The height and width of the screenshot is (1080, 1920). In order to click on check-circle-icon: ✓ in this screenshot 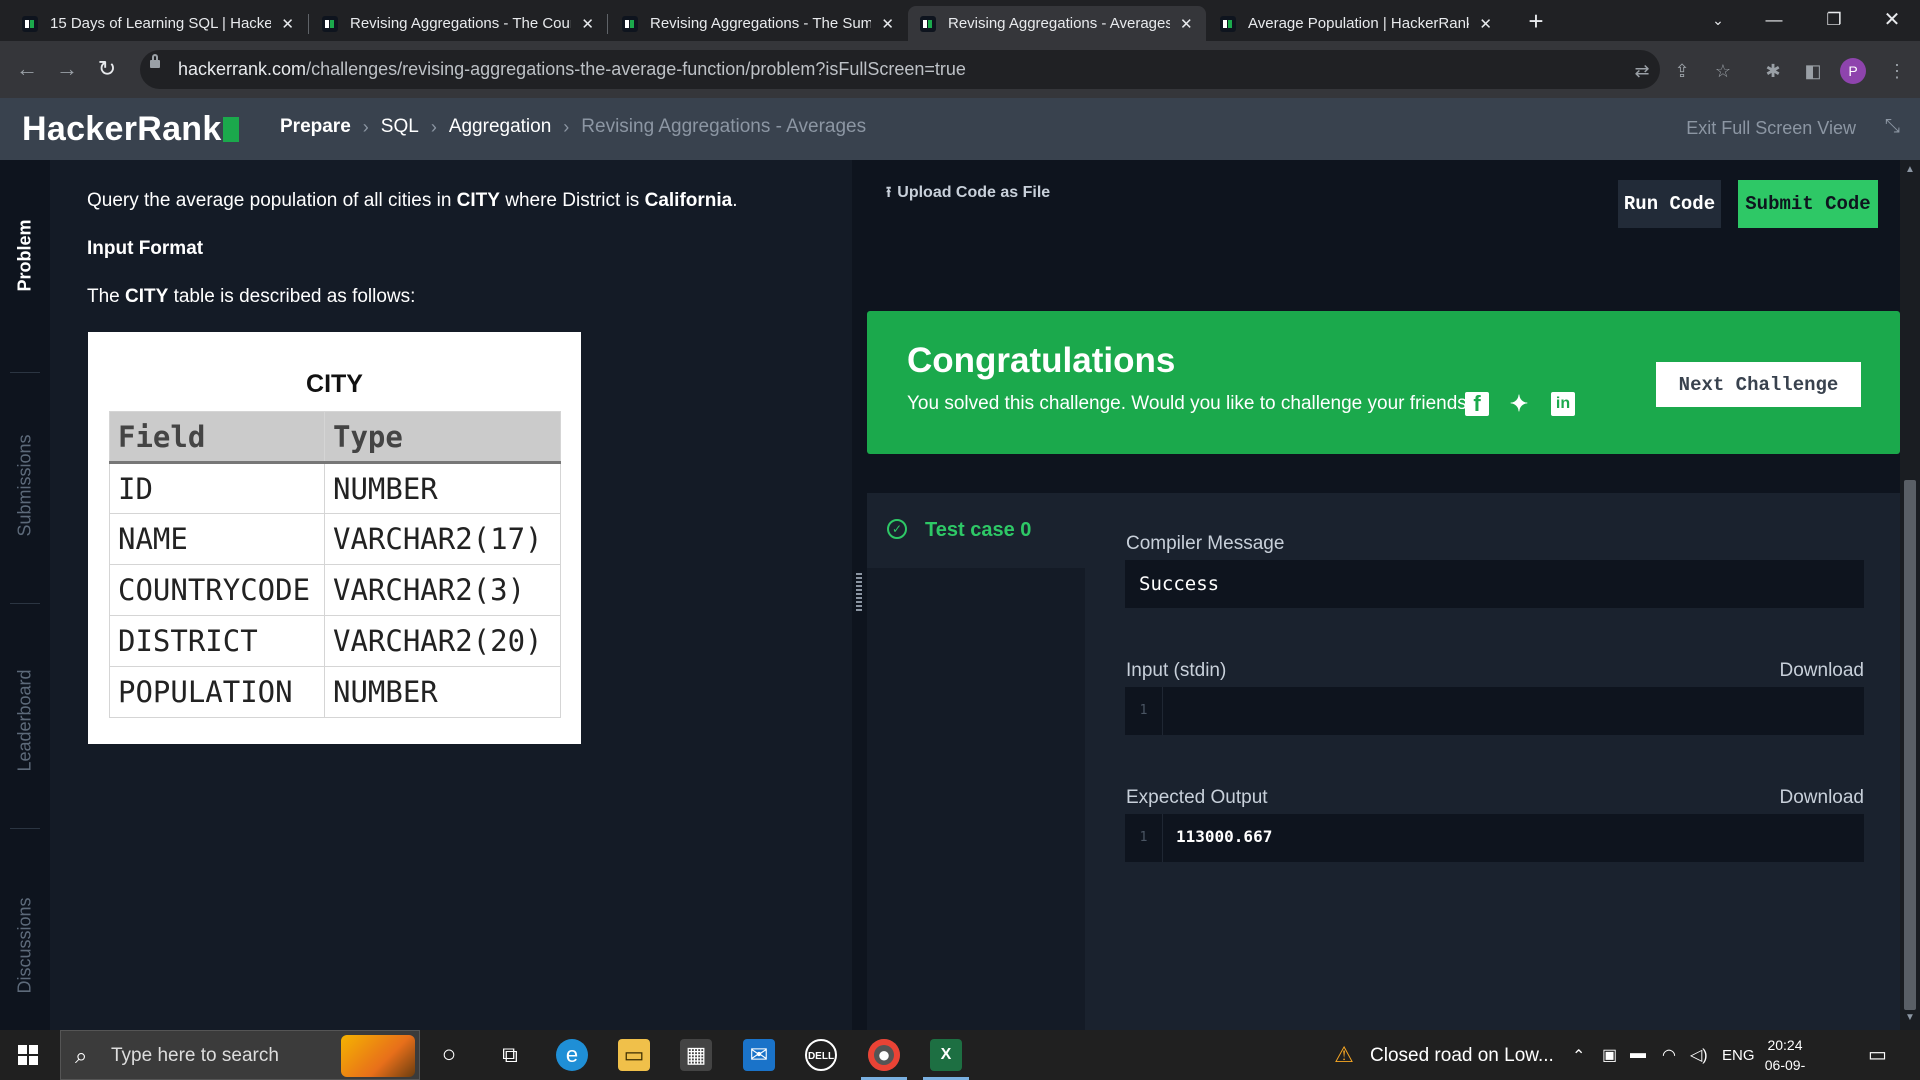, I will do `click(897, 529)`.